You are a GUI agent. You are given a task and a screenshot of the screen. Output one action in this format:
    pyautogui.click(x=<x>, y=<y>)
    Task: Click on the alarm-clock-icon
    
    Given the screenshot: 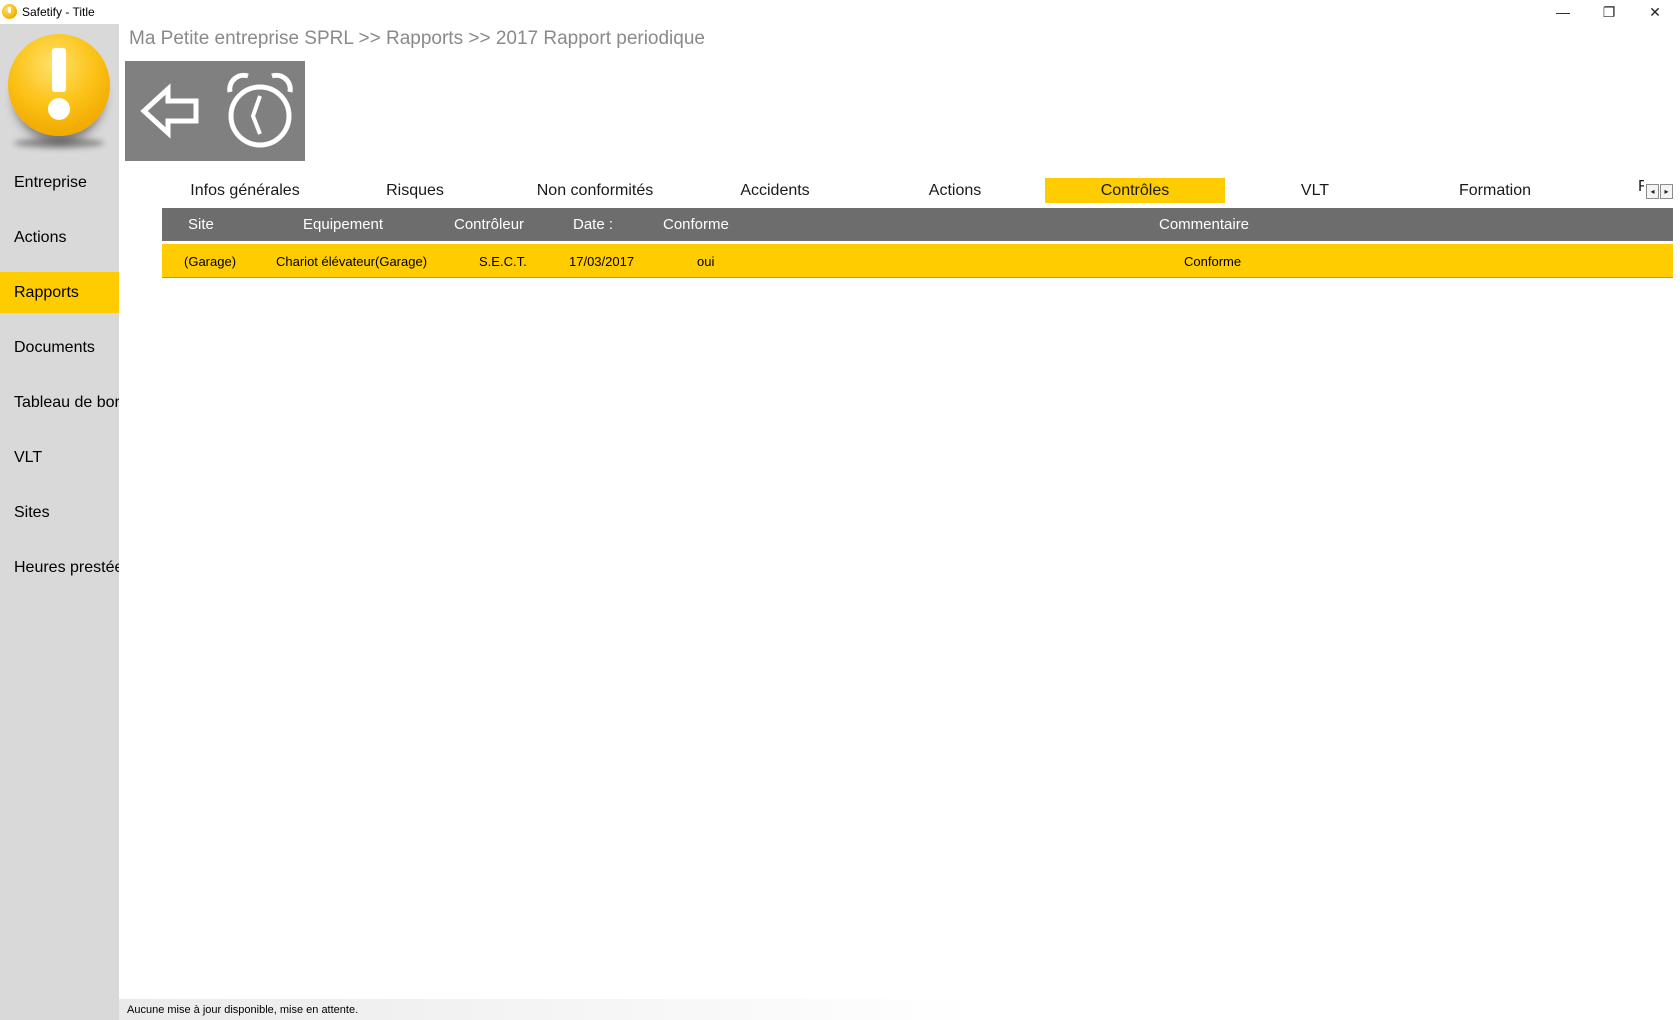 What is the action you would take?
    pyautogui.click(x=260, y=110)
    